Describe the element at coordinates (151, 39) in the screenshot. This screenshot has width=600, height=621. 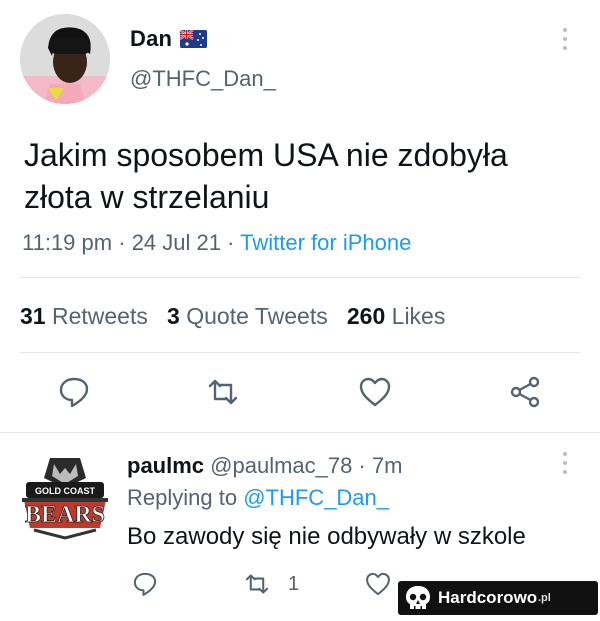
I see `author-name: Dan` at that location.